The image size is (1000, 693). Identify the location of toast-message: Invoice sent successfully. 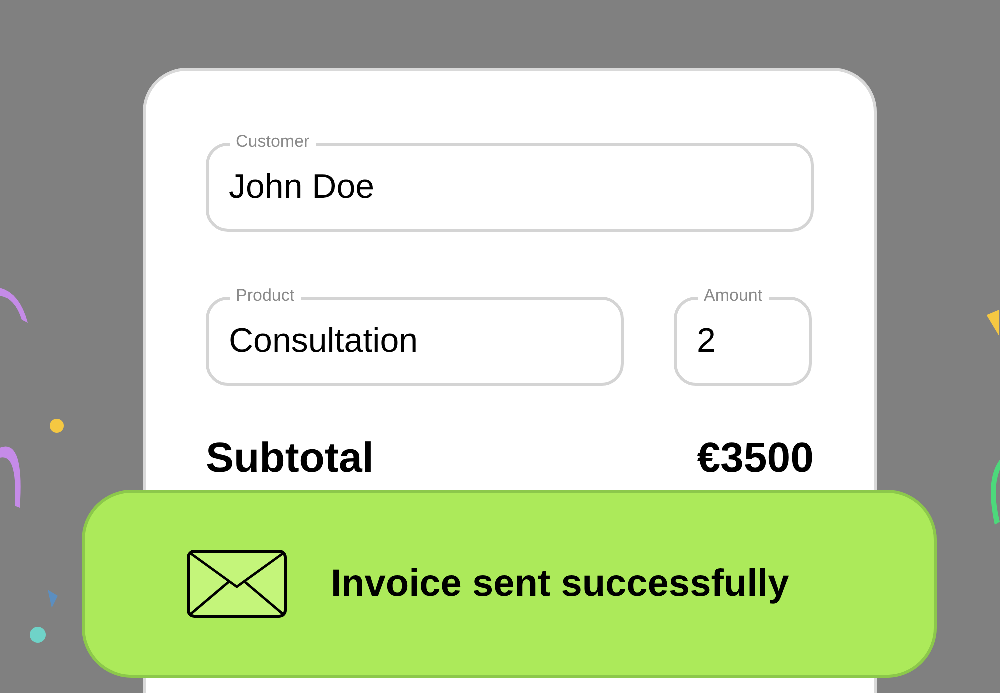
(560, 584).